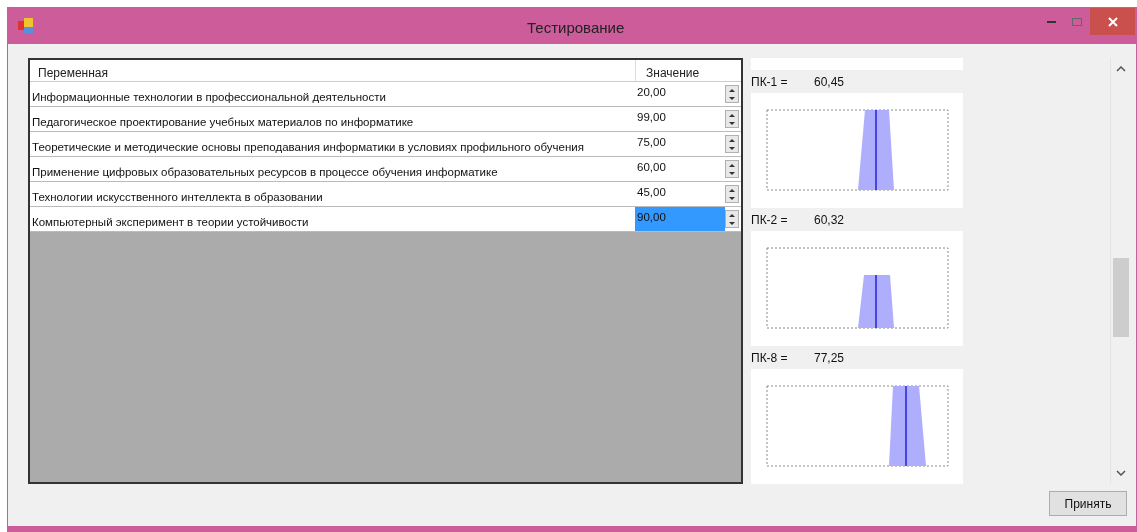  I want to click on variable-cell-text: Педагогическое проектирование учебных материалов по информатике, so click(223, 122).